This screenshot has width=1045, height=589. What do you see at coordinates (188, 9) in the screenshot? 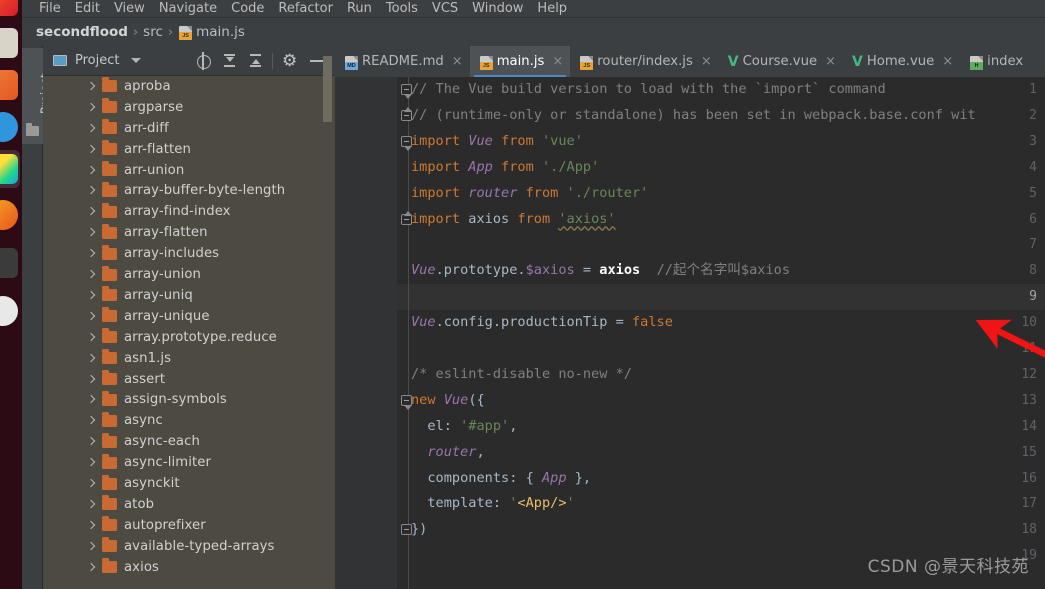
I see `menu-item-navigate: Navigate` at bounding box center [188, 9].